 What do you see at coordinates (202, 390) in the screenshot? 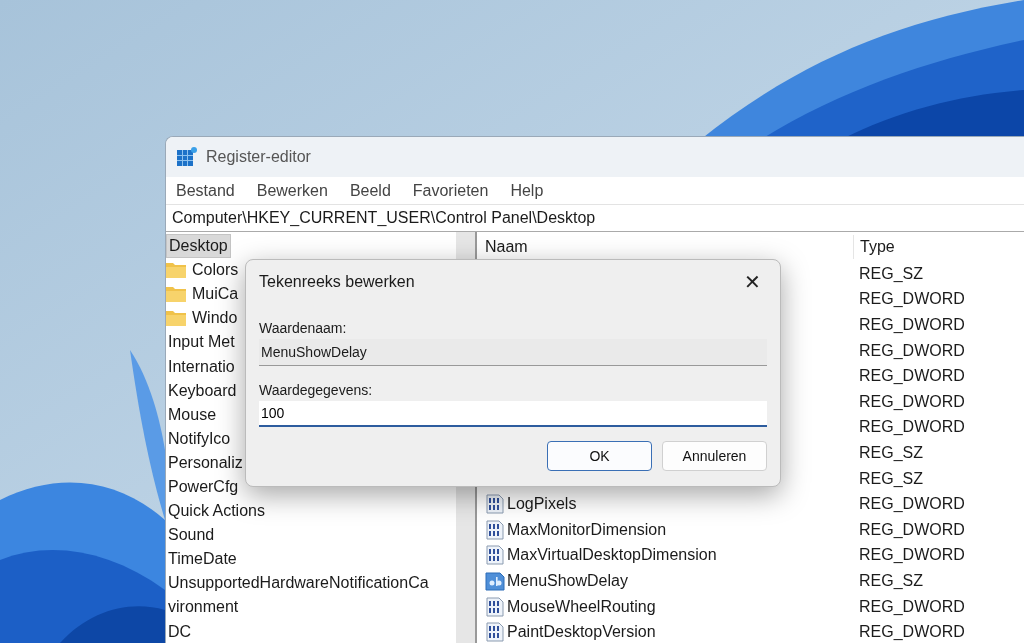
I see `tree-item: Keyboard` at bounding box center [202, 390].